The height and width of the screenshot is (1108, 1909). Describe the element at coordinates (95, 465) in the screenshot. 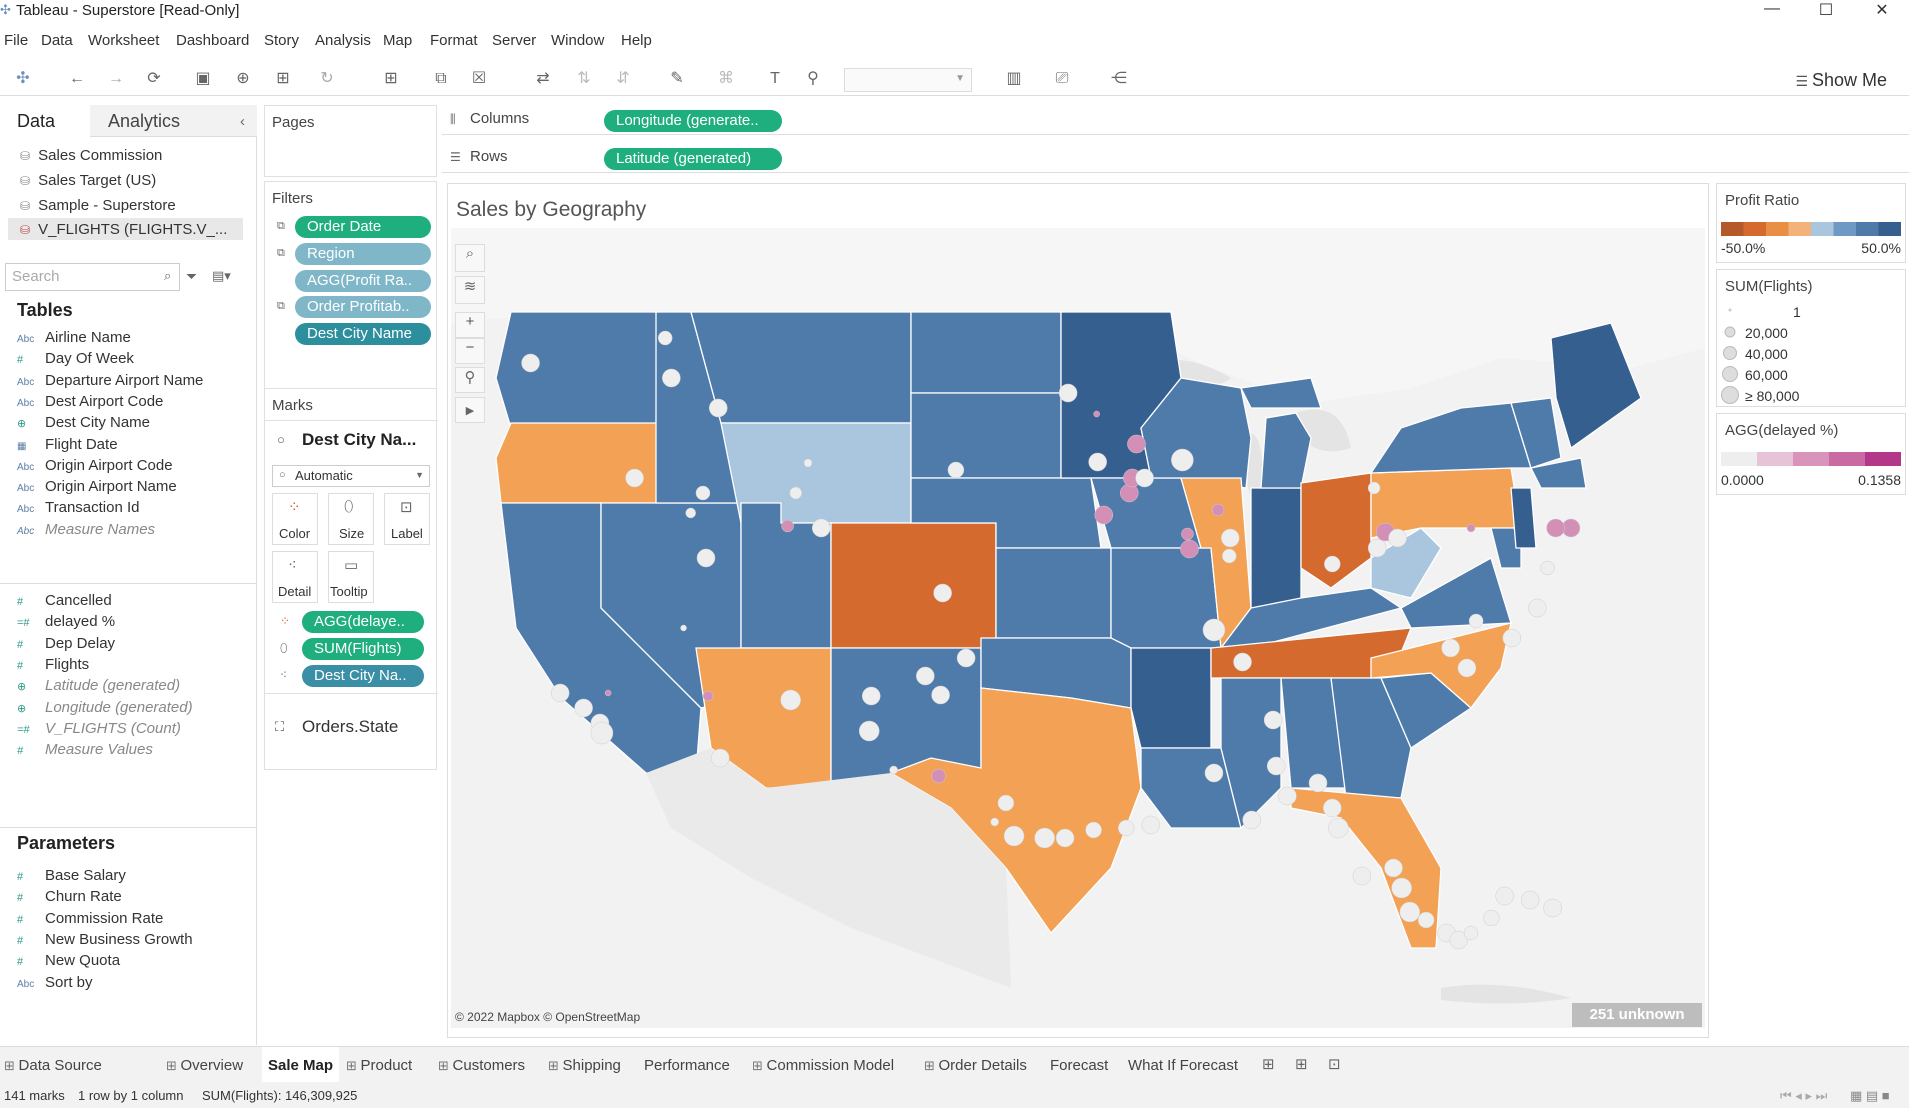

I see `field-item: Abc Origin Airport Code` at that location.